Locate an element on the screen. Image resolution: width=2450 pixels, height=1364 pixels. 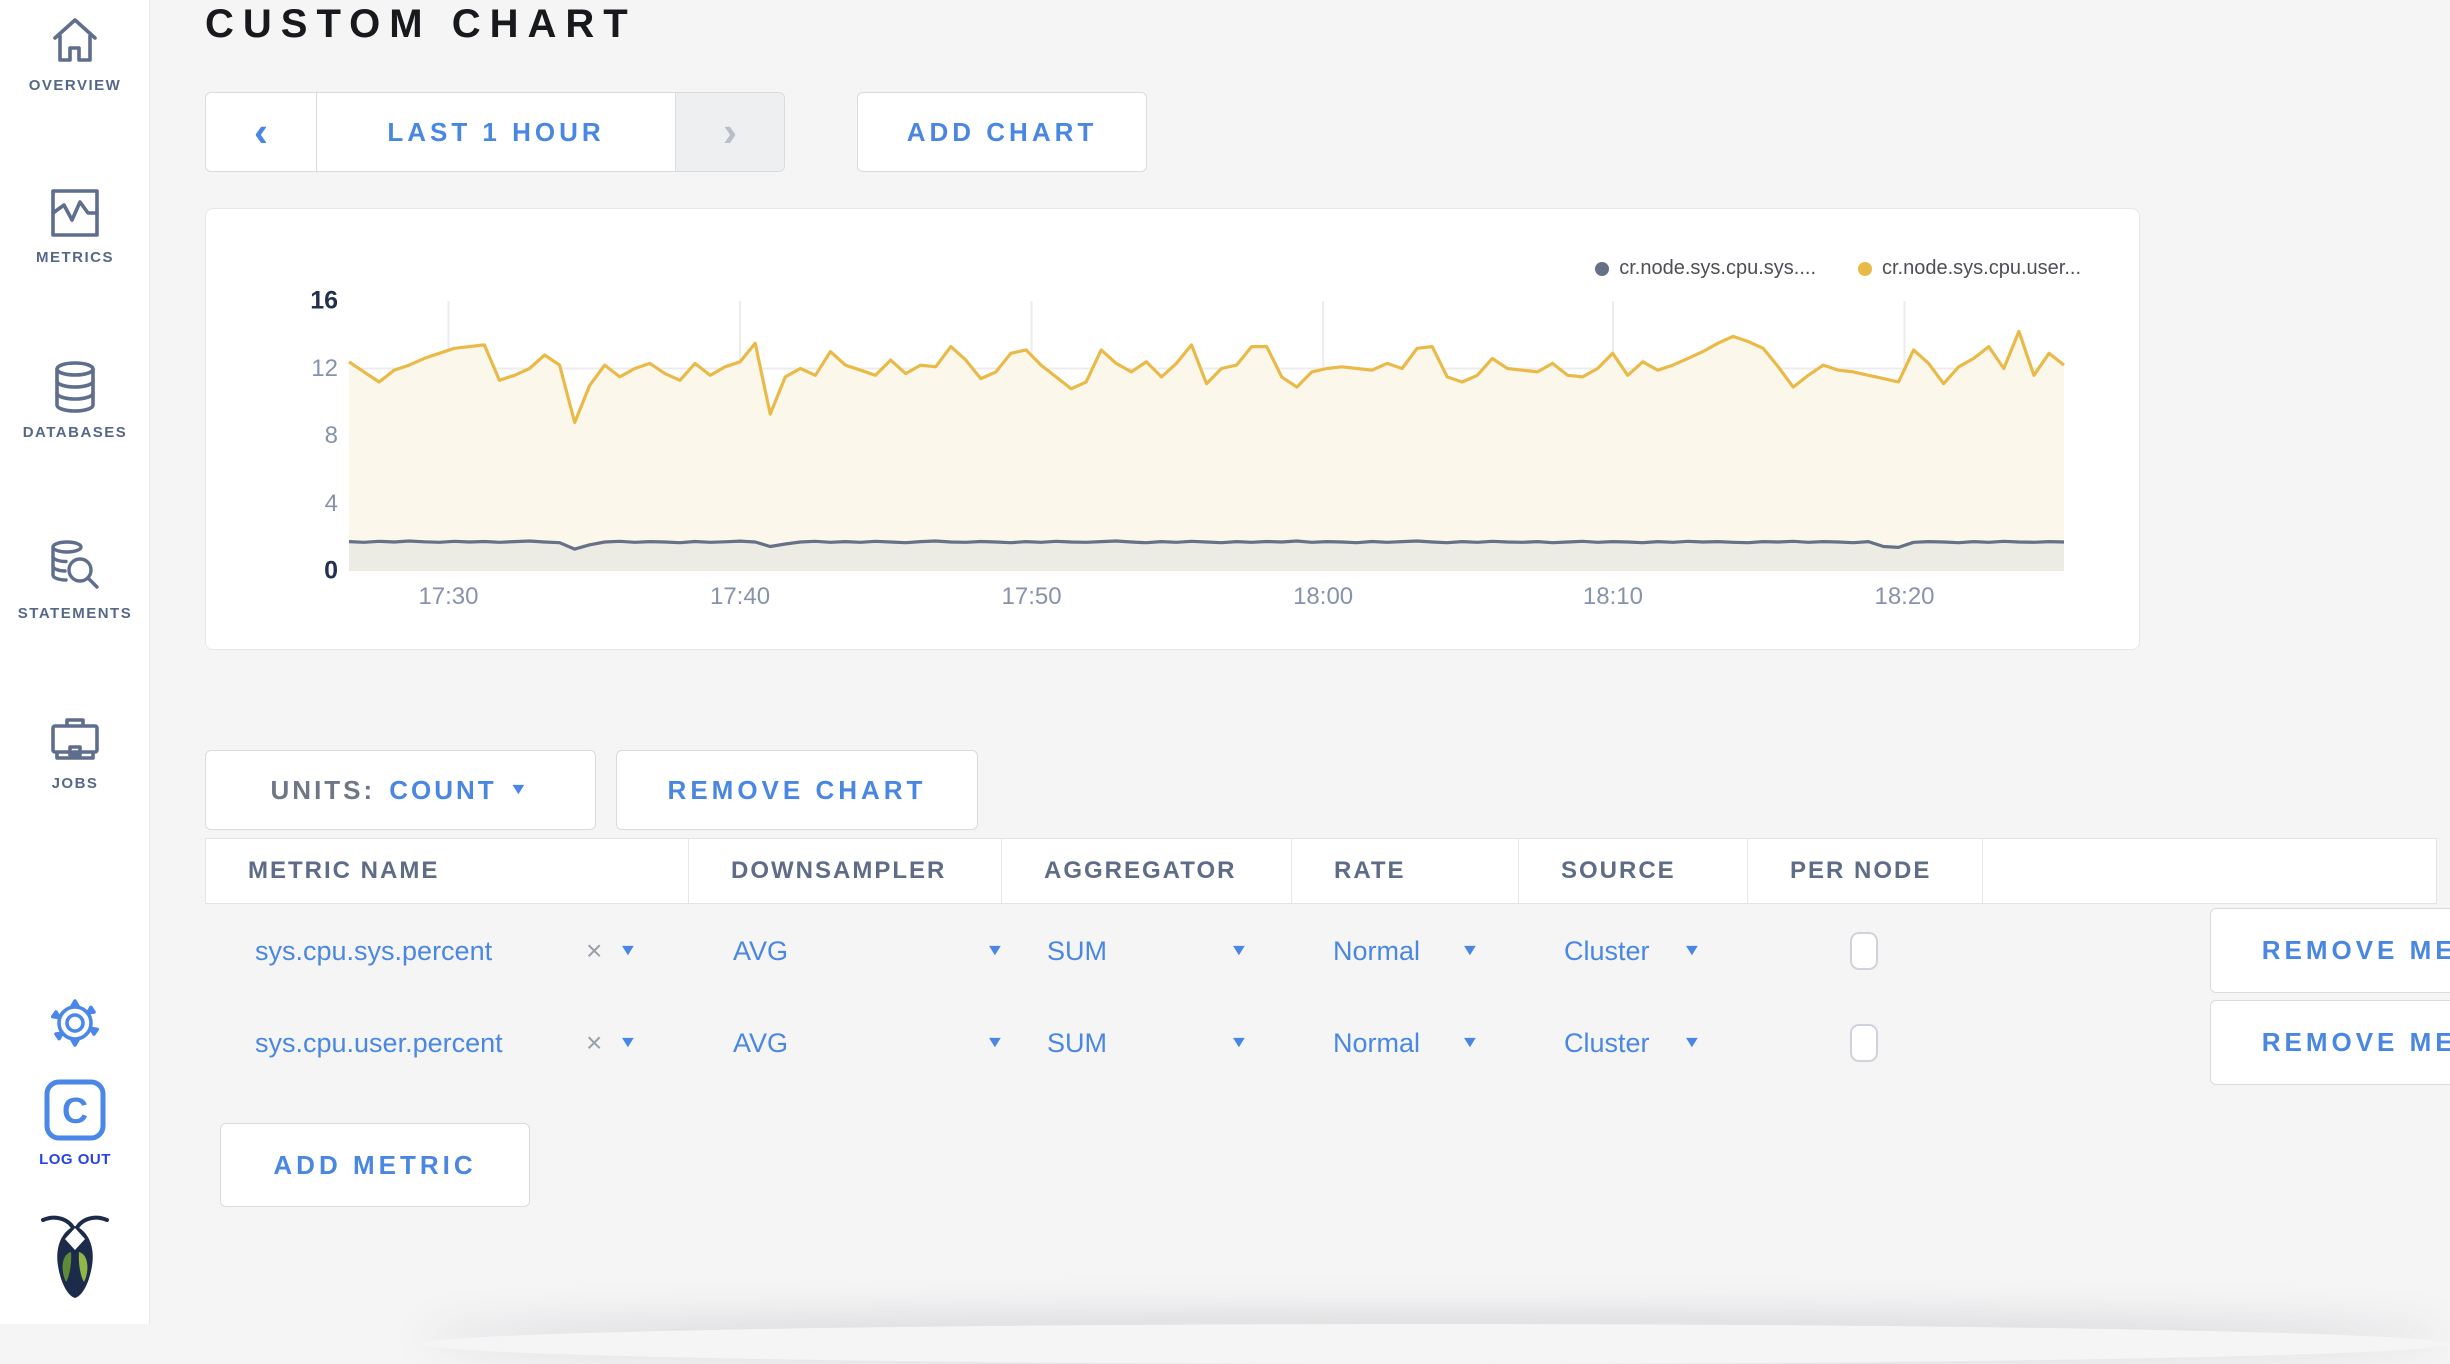
chevron-left-icon: ‹ is located at coordinates (261, 131).